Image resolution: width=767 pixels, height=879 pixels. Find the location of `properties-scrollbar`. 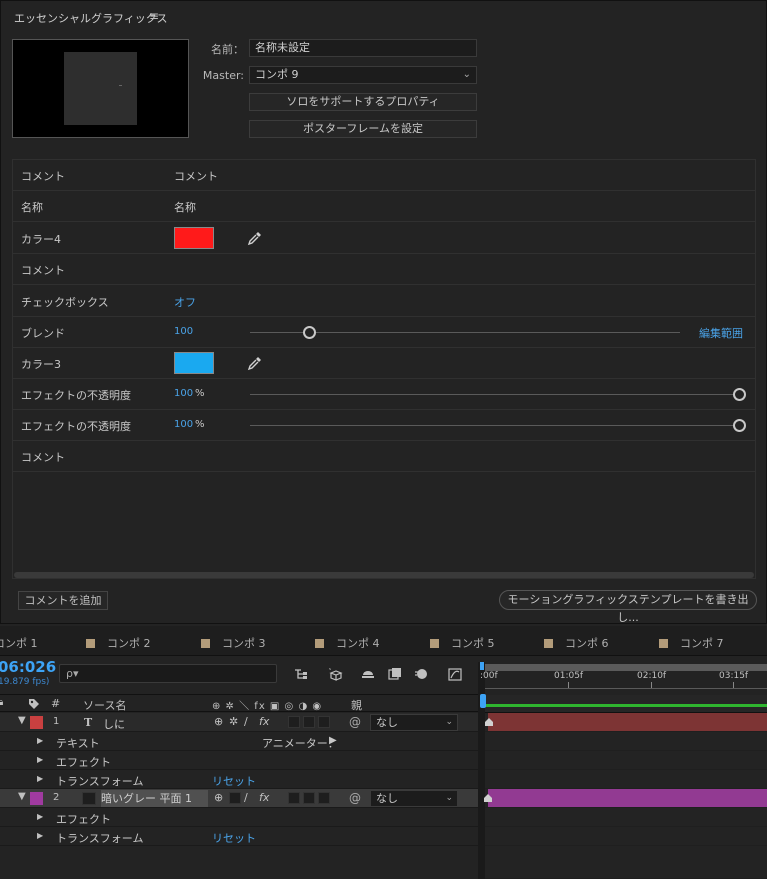

properties-scrollbar is located at coordinates (384, 575).